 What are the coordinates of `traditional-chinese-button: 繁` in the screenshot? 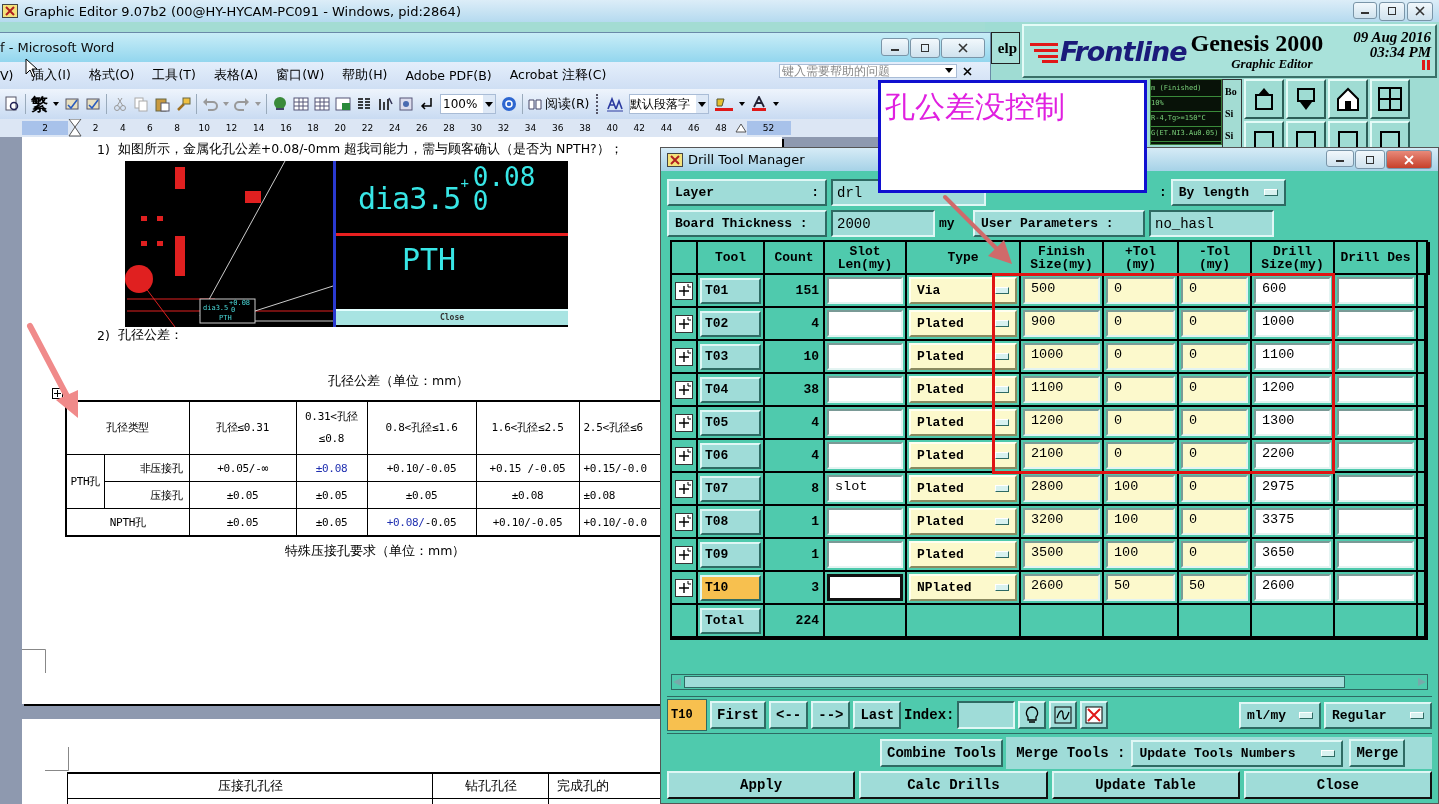 It's located at (39, 104).